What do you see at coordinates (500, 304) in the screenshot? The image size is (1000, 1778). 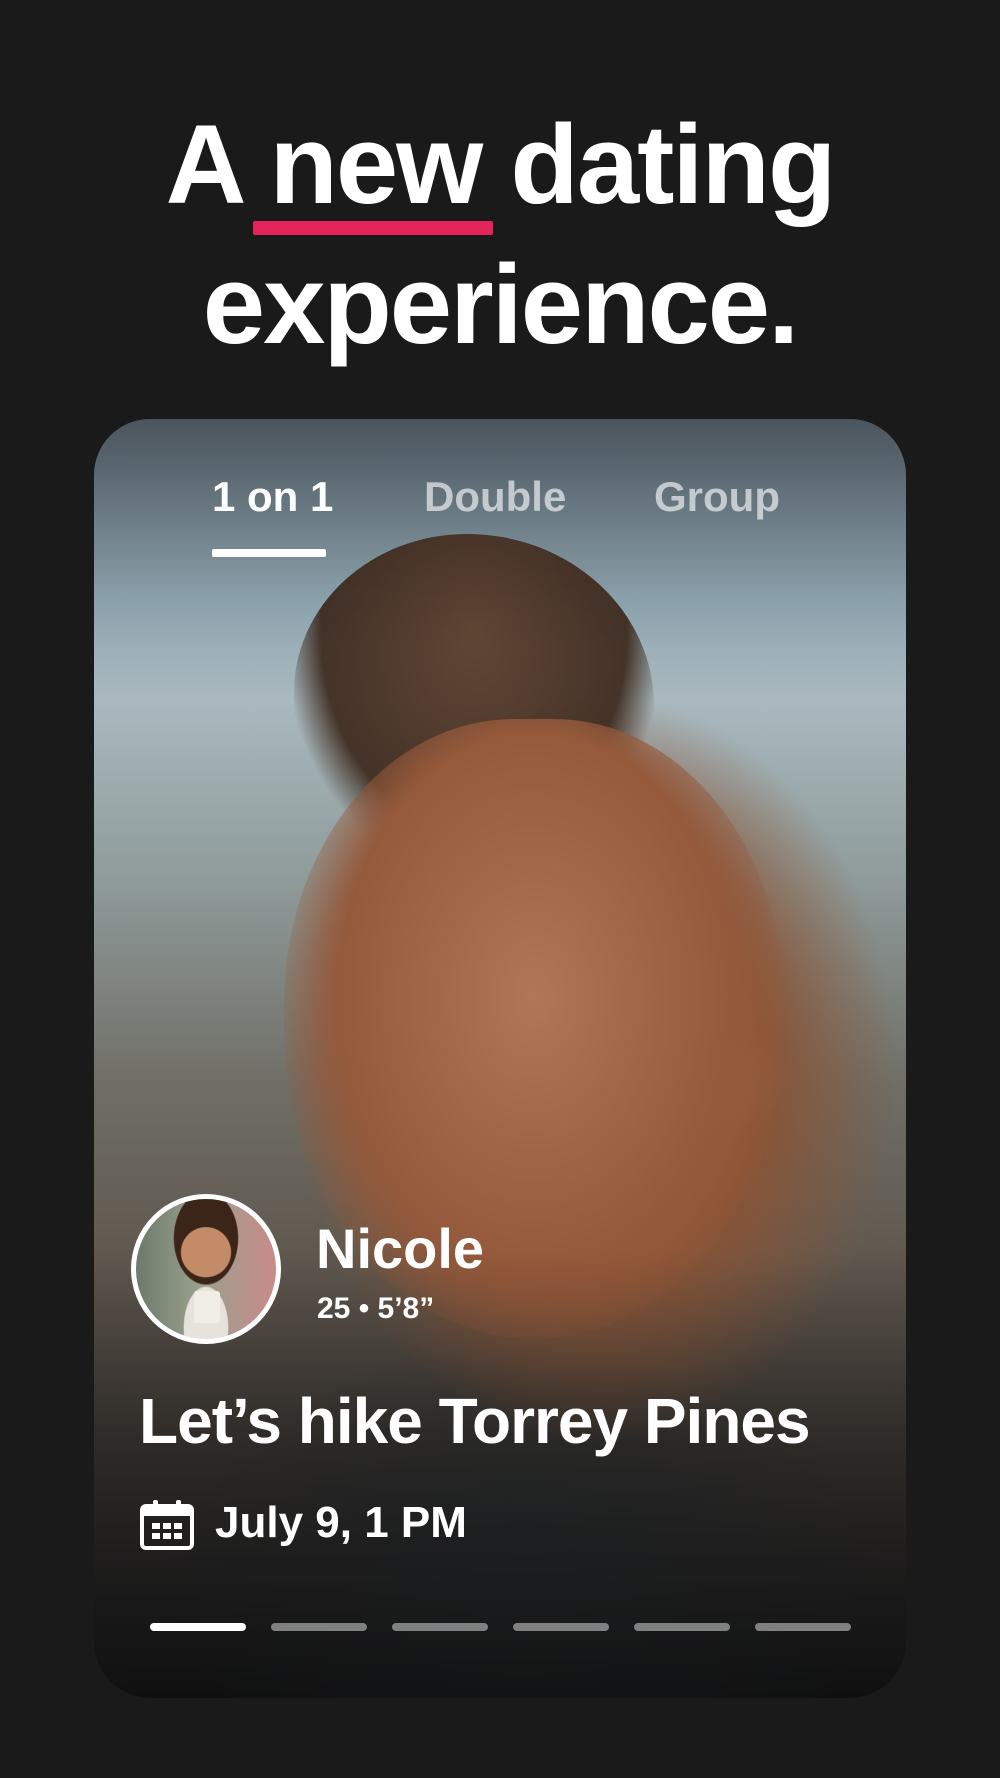 I see `headline-line-2: experience.` at bounding box center [500, 304].